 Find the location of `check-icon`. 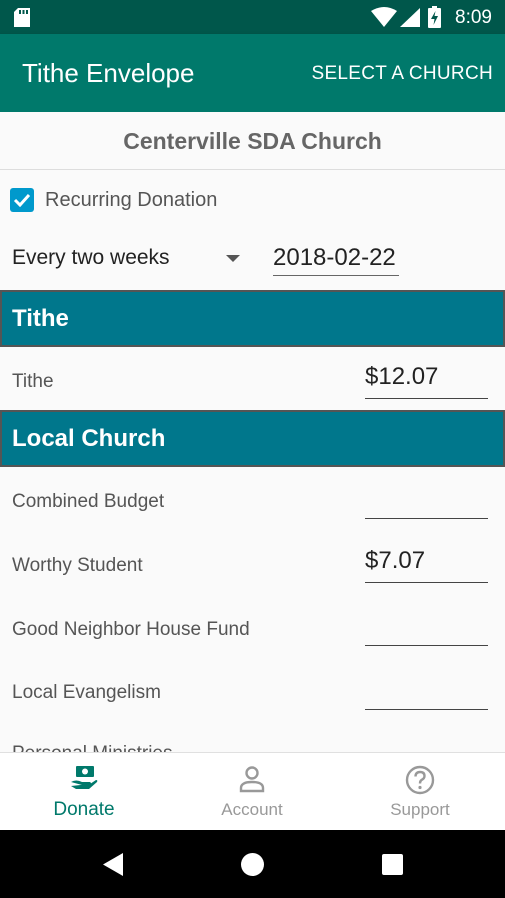

check-icon is located at coordinates (22, 200).